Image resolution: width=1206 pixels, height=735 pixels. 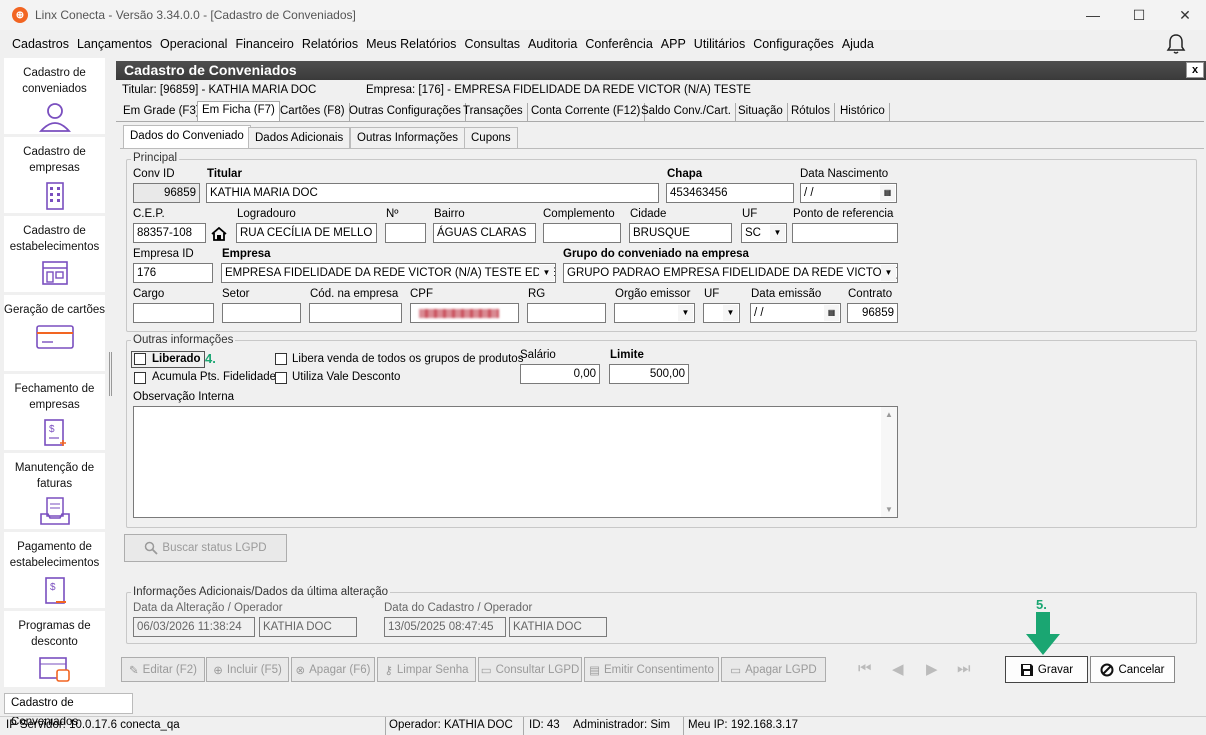 I want to click on prev-record-icon: ◀, so click(x=898, y=669).